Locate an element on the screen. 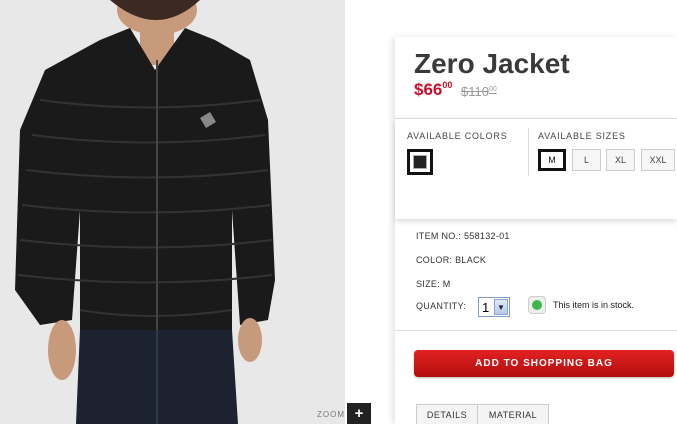 The width and height of the screenshot is (677, 424). zoom-button: + is located at coordinates (359, 413).